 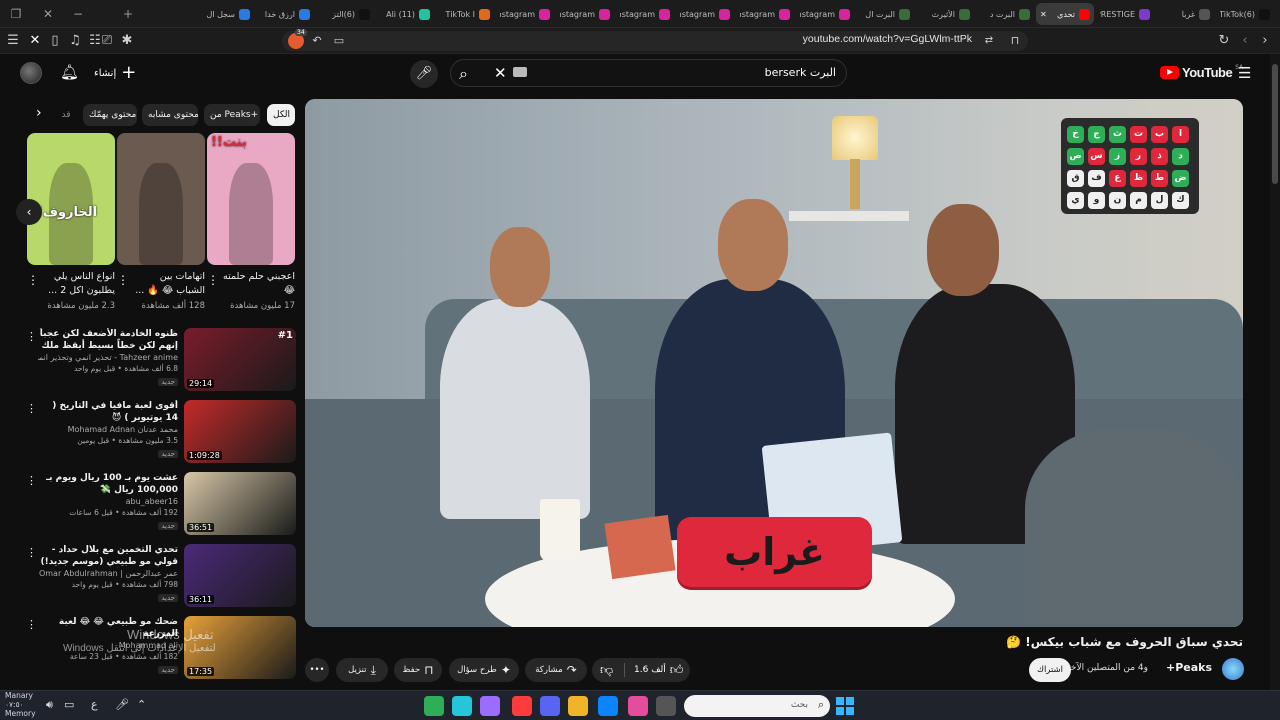 What do you see at coordinates (1244, 73) in the screenshot?
I see `guide-menu-icon: ☰` at bounding box center [1244, 73].